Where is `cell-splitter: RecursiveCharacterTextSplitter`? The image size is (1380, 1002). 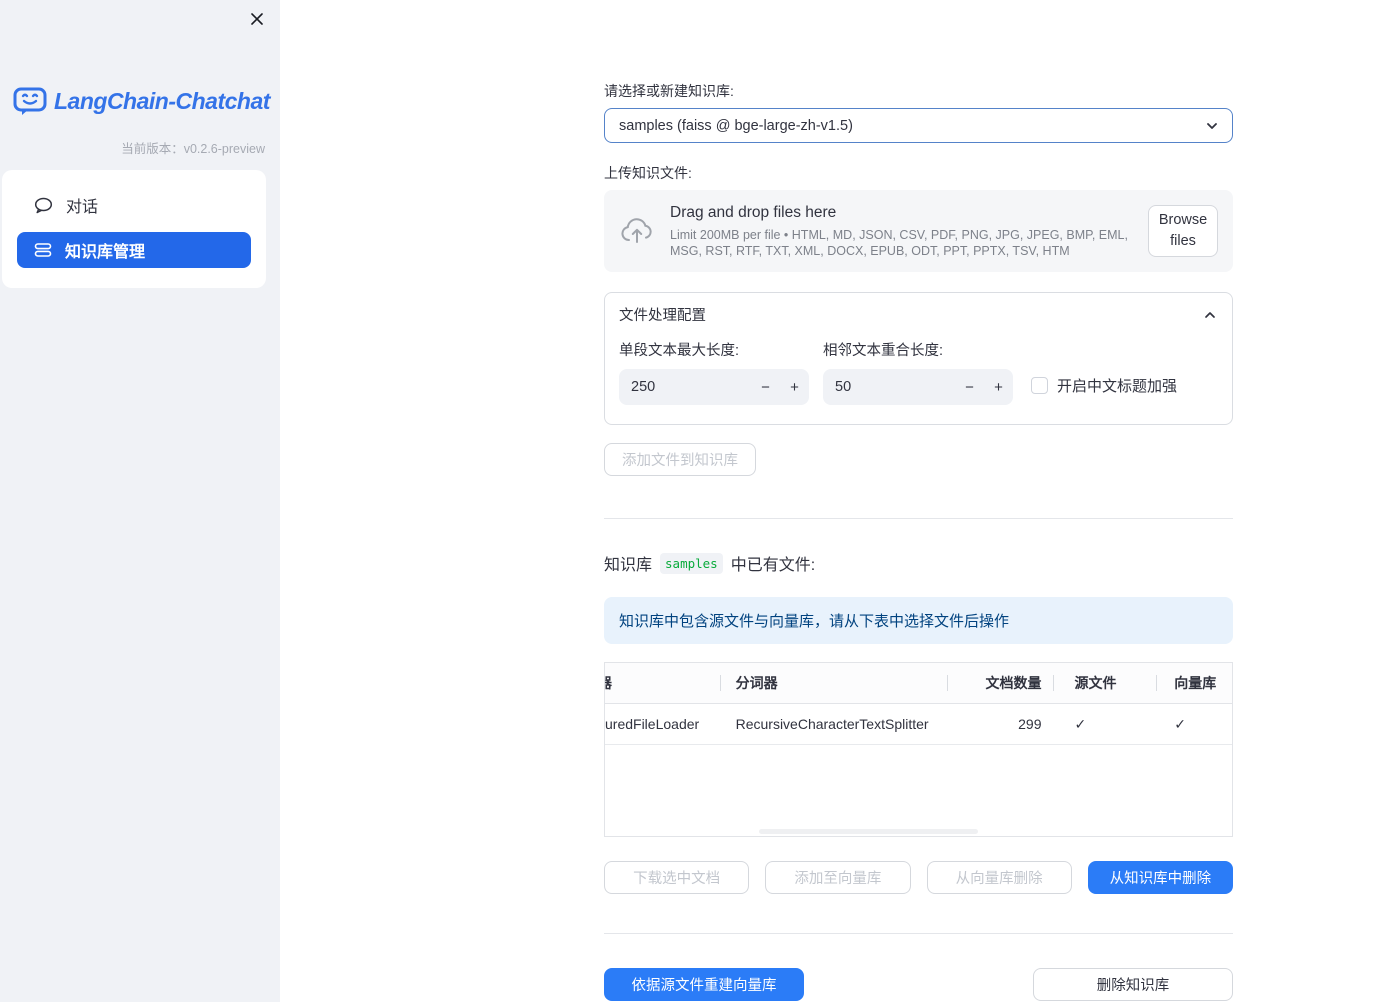
cell-splitter: RecursiveCharacterTextSplitter is located at coordinates (832, 724).